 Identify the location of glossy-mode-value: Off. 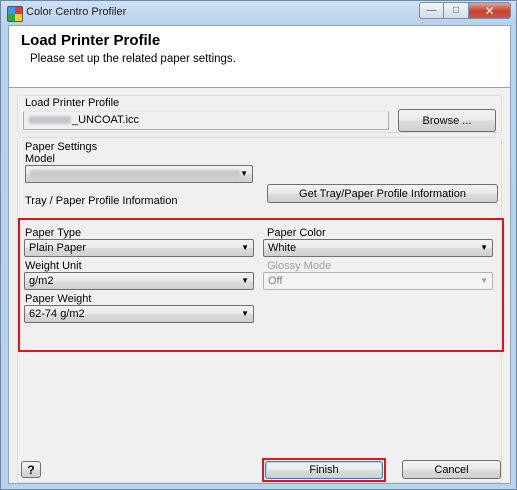
(275, 281).